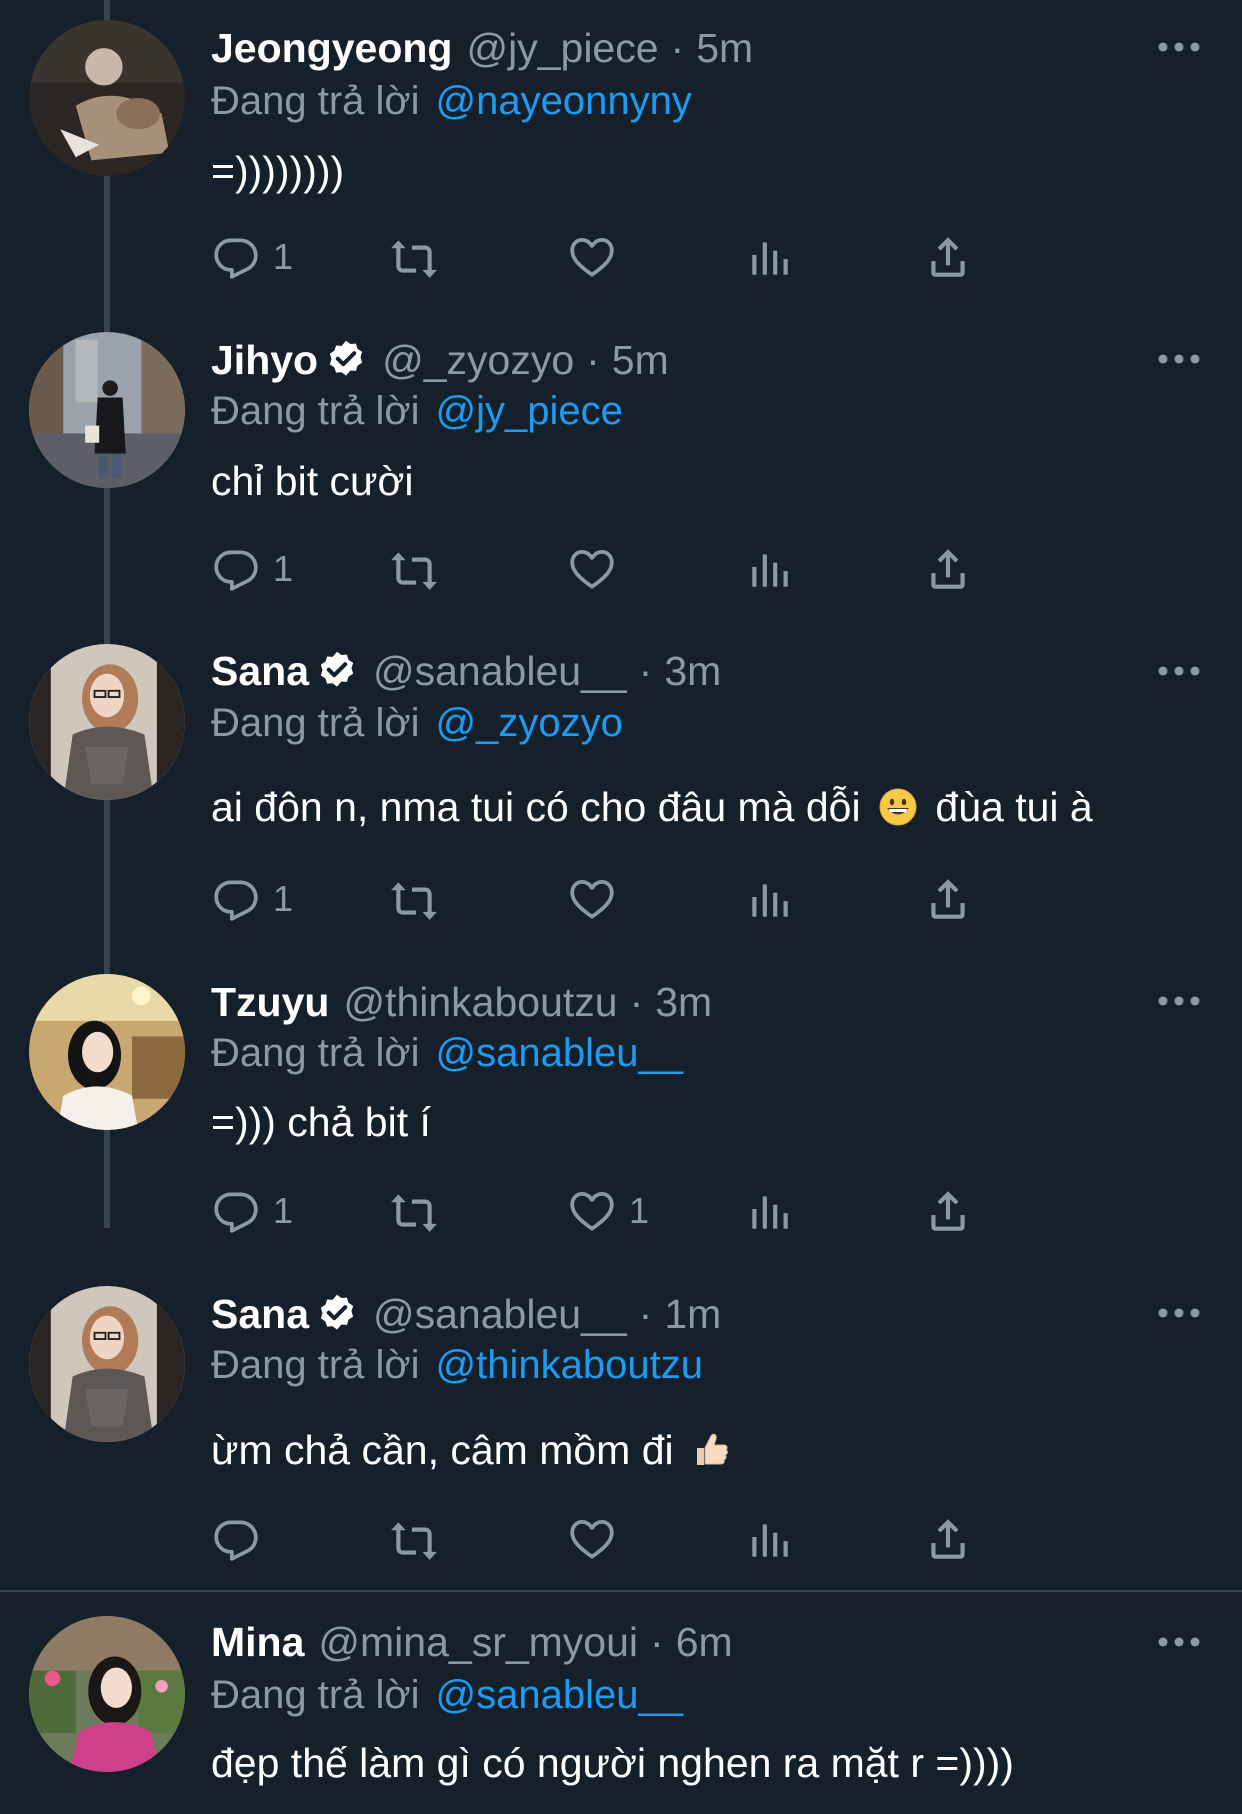  What do you see at coordinates (321, 1122) in the screenshot?
I see `tweet-text: =))) chả bit í` at bounding box center [321, 1122].